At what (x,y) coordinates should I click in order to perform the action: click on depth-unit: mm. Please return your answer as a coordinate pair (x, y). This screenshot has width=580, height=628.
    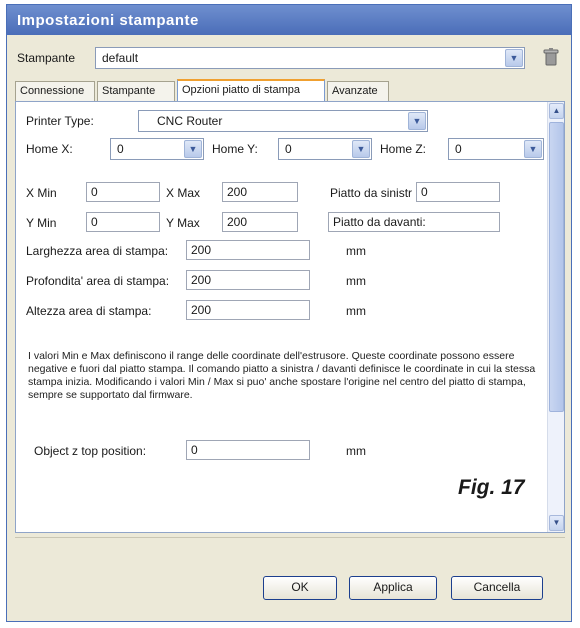
    Looking at the image, I should click on (356, 281).